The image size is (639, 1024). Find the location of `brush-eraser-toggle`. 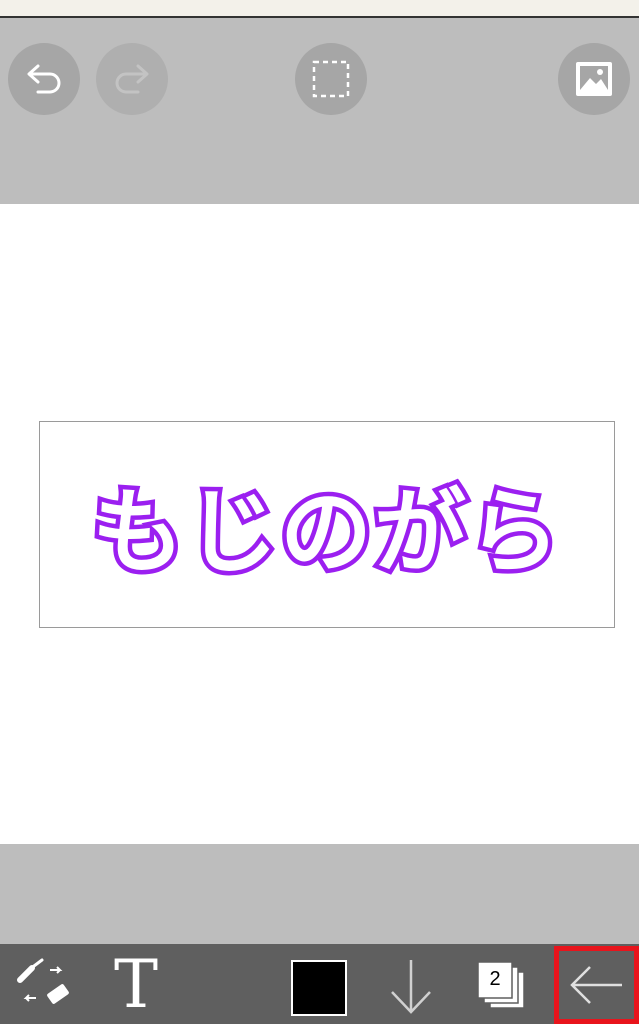

brush-eraser-toggle is located at coordinates (44, 985).